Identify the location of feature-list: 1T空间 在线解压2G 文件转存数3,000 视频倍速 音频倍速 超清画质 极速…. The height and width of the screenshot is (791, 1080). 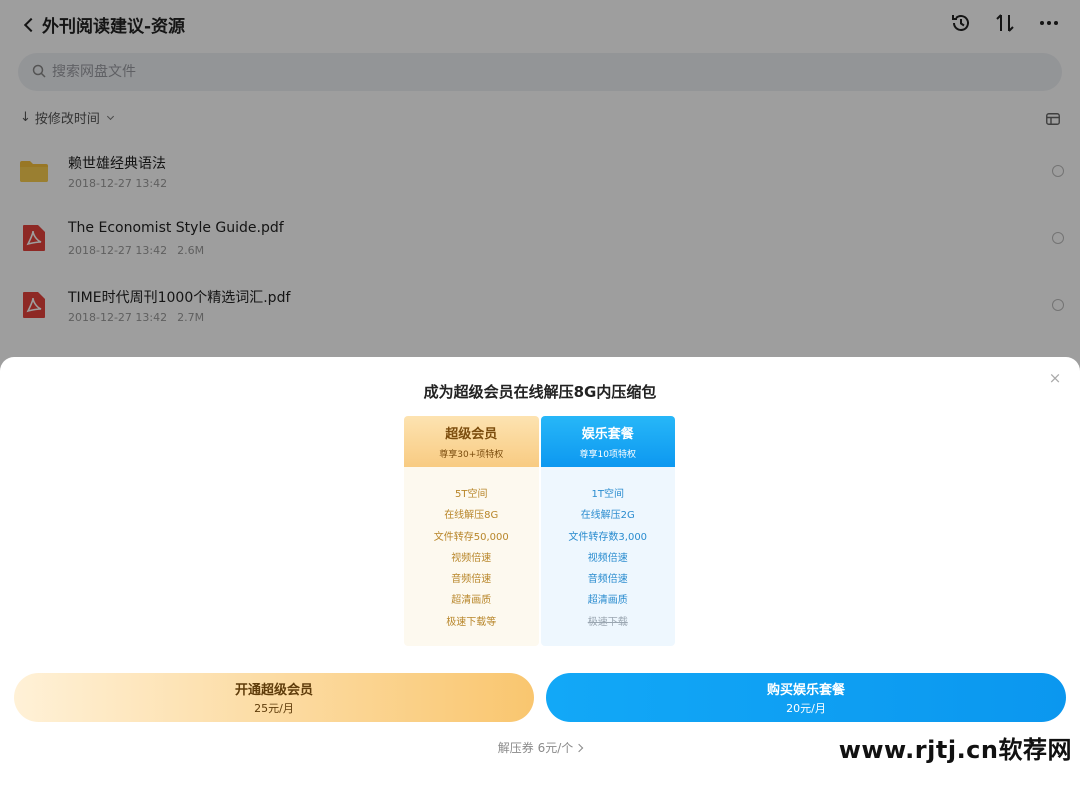
(608, 550).